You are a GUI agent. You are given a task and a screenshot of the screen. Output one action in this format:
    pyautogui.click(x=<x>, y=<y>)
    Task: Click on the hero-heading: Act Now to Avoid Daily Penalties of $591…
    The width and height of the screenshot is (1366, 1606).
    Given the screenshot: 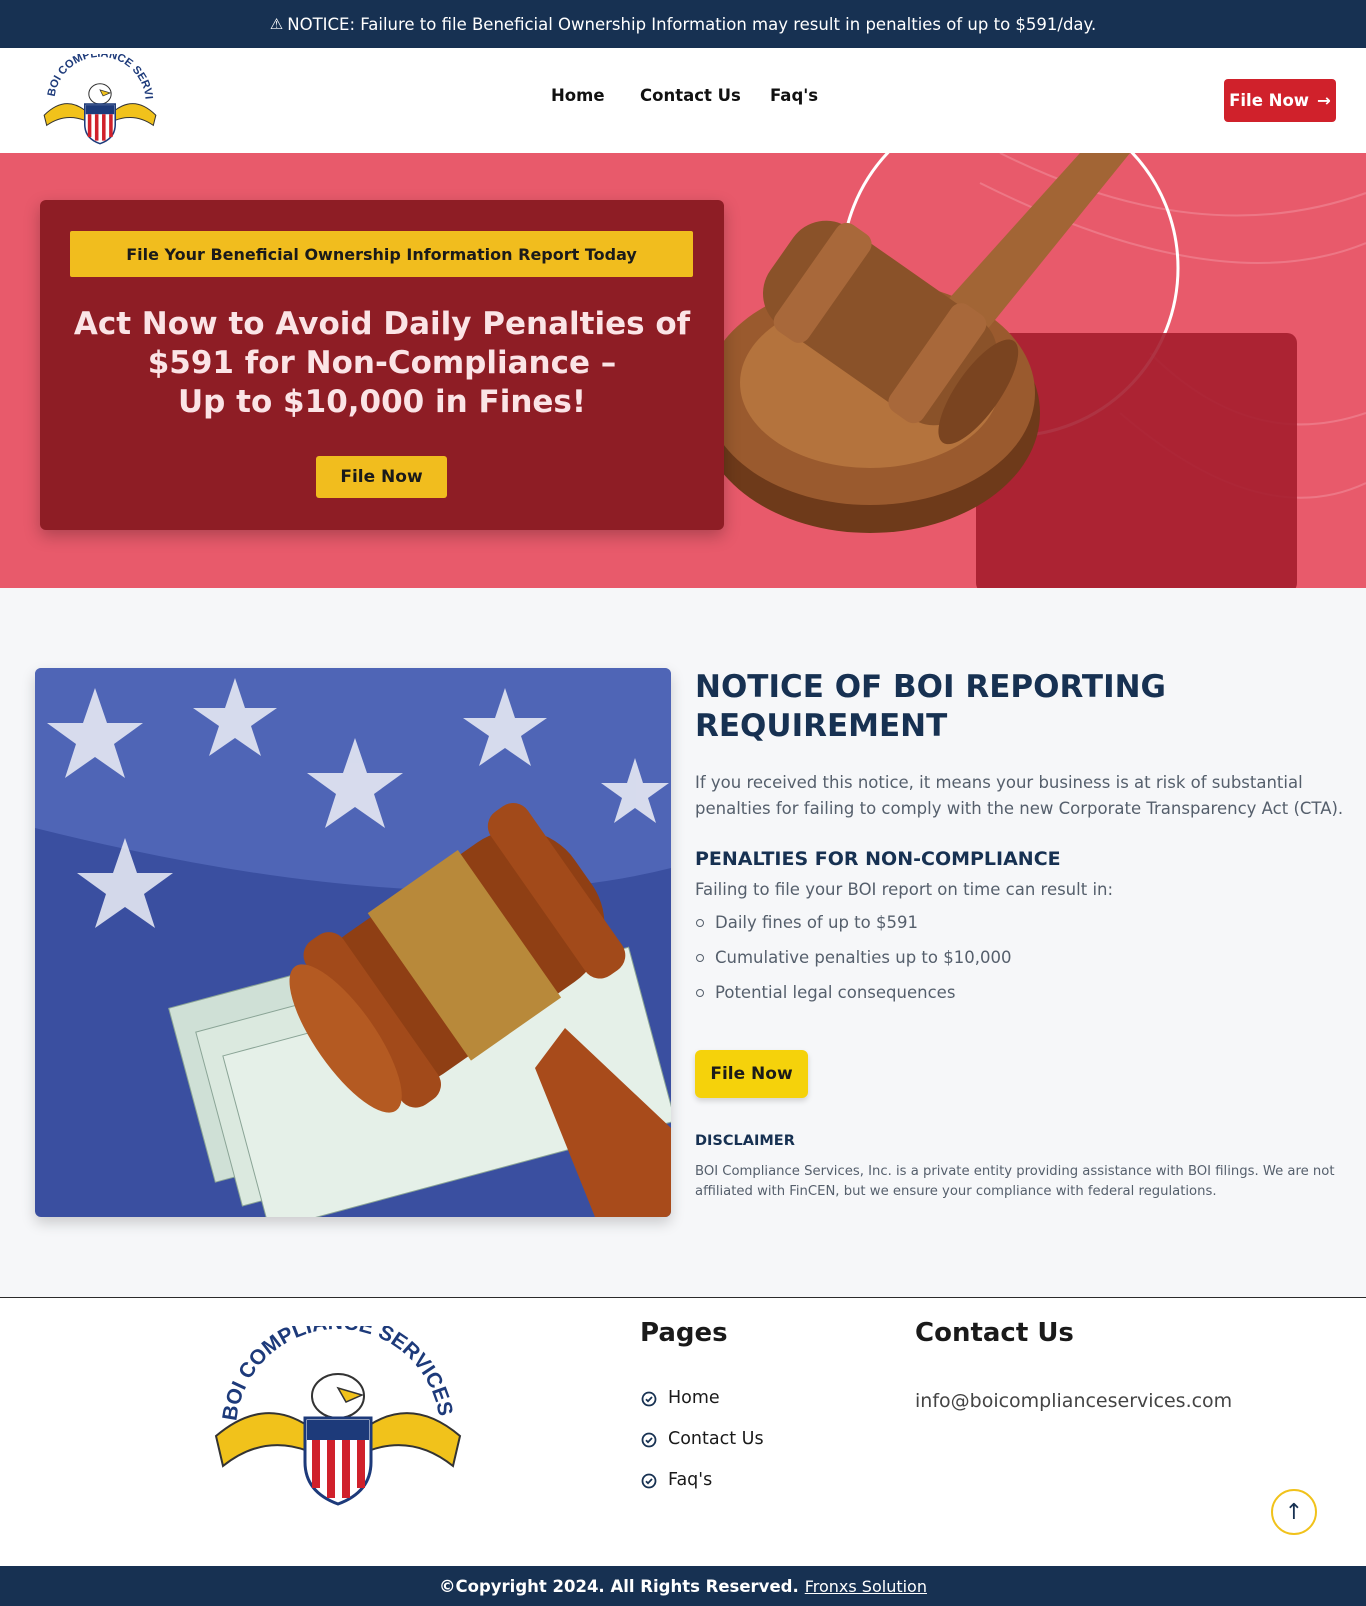 What is the action you would take?
    pyautogui.click(x=382, y=363)
    